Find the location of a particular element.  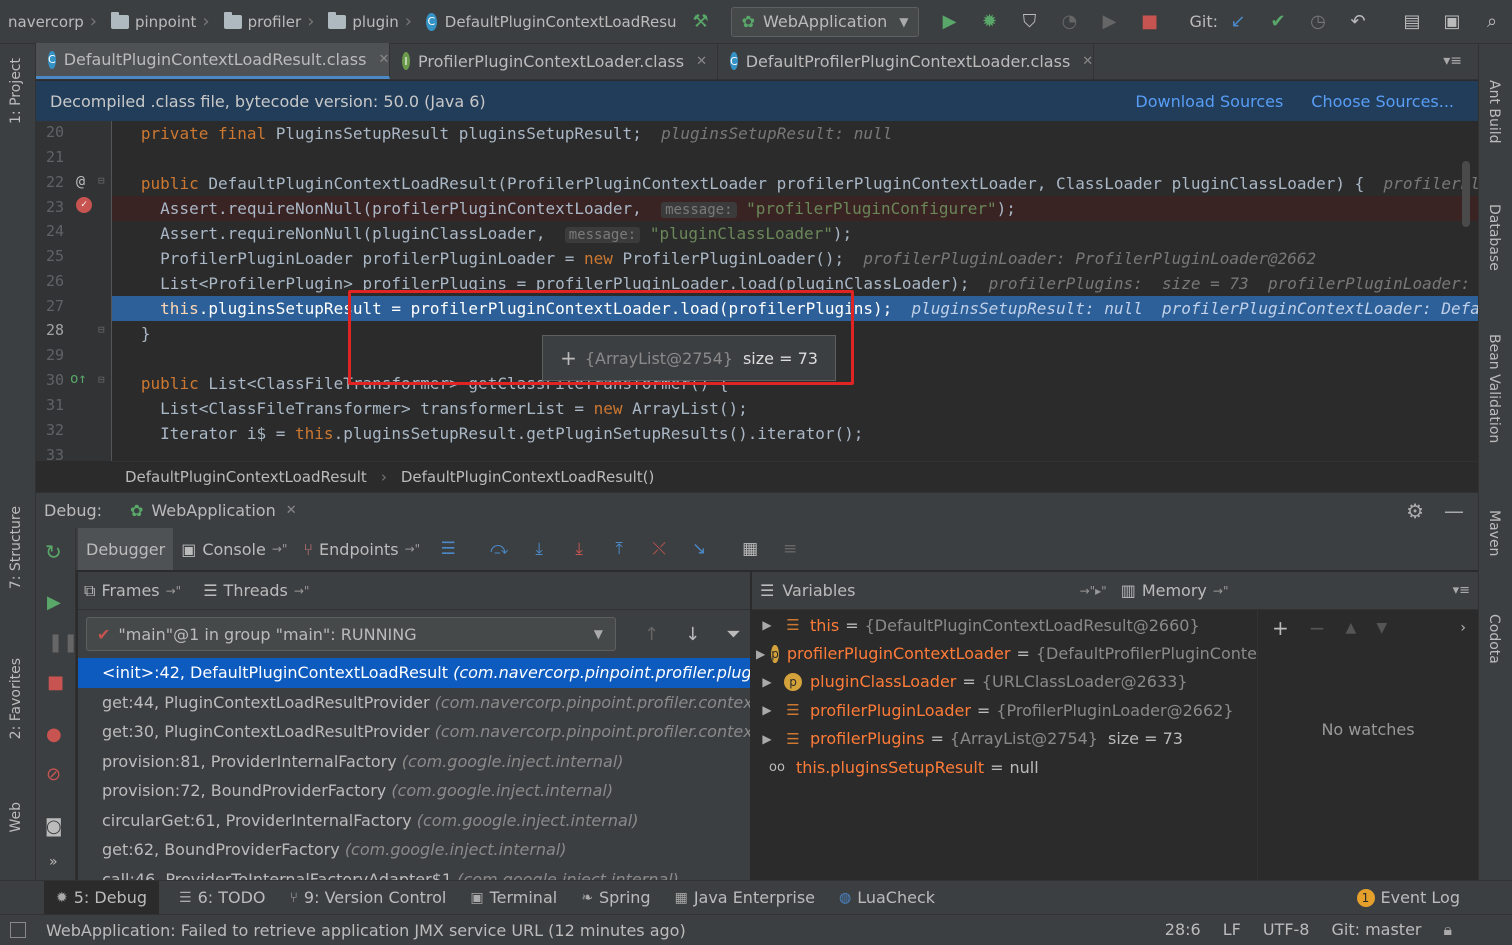

pin-icon: →"▸" is located at coordinates (1093, 591).